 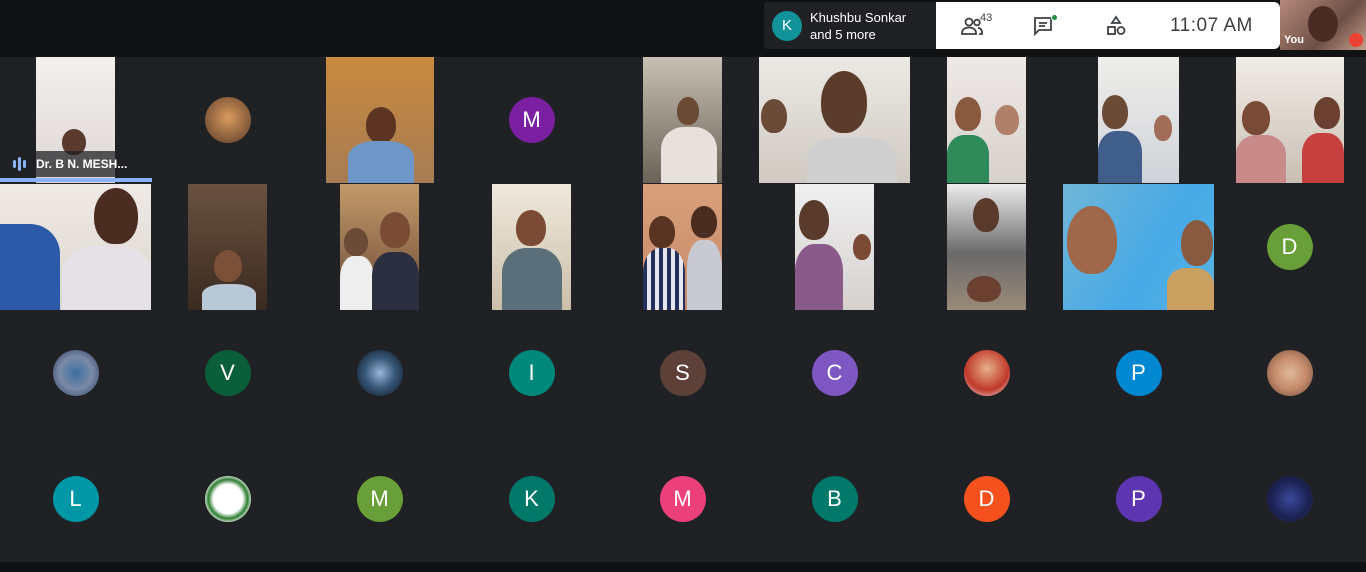 I want to click on self-video, so click(x=1323, y=24).